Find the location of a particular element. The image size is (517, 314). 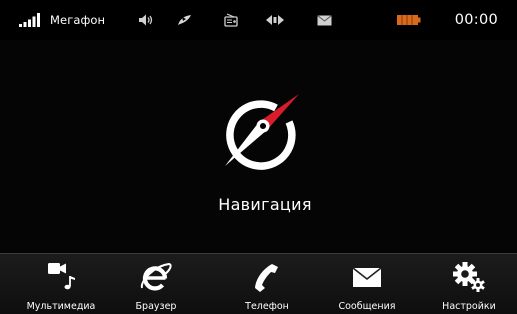

operator-name: Мегафон is located at coordinates (78, 20).